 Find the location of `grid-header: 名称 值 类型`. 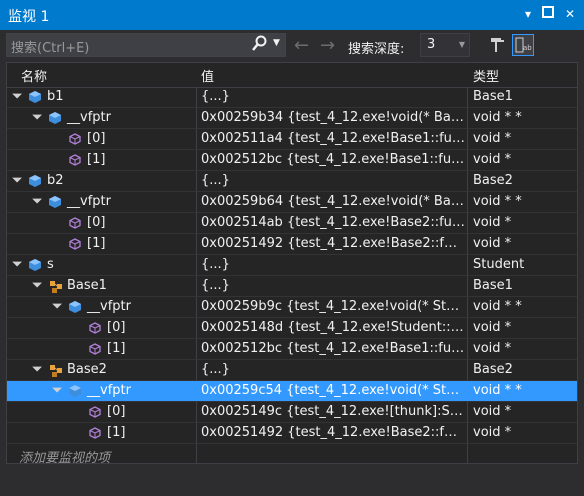

grid-header: 名称 值 类型 is located at coordinates (292, 75).